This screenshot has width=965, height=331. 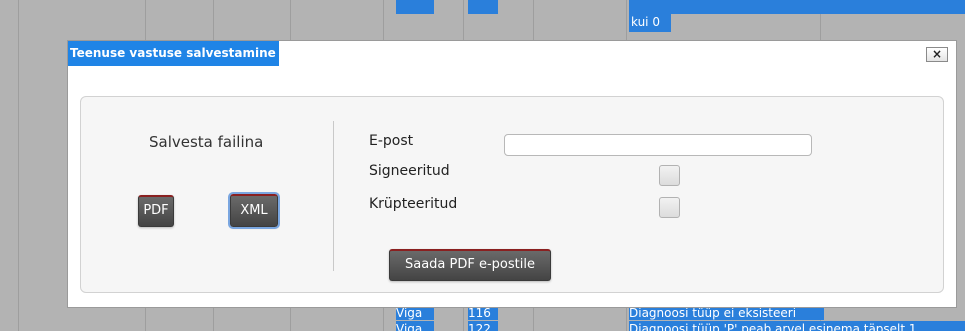 What do you see at coordinates (669, 207) in the screenshot?
I see `encrypted-checkbox` at bounding box center [669, 207].